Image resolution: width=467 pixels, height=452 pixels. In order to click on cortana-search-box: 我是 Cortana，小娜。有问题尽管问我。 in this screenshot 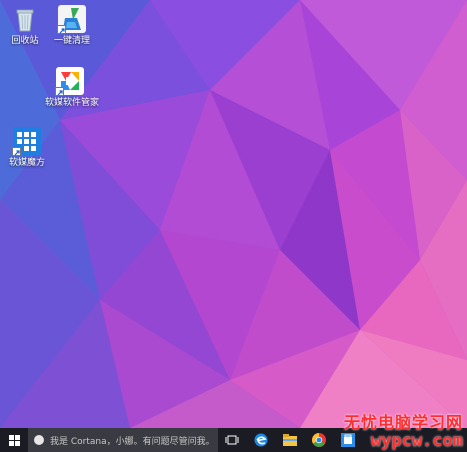, I will do `click(123, 440)`.